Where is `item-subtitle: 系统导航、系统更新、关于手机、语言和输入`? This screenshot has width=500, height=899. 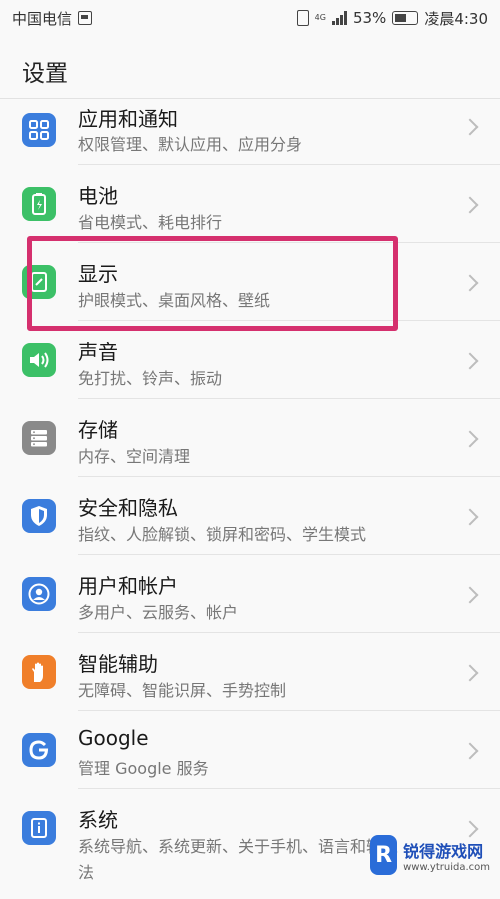 item-subtitle: 系统导航、系统更新、关于手机、语言和输入 is located at coordinates (238, 846).